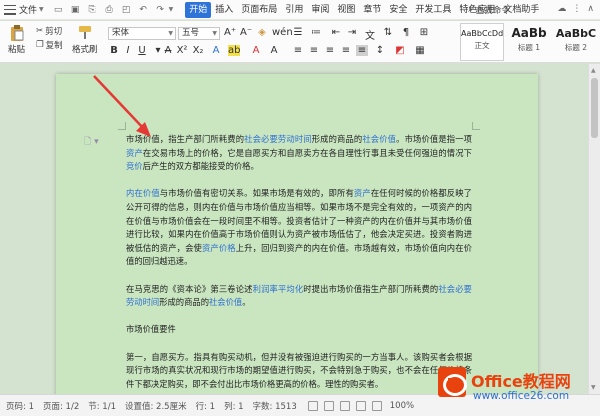 Image resolution: width=600 pixels, height=416 pixels. I want to click on tab-page-layout: 页面布局, so click(259, 10).